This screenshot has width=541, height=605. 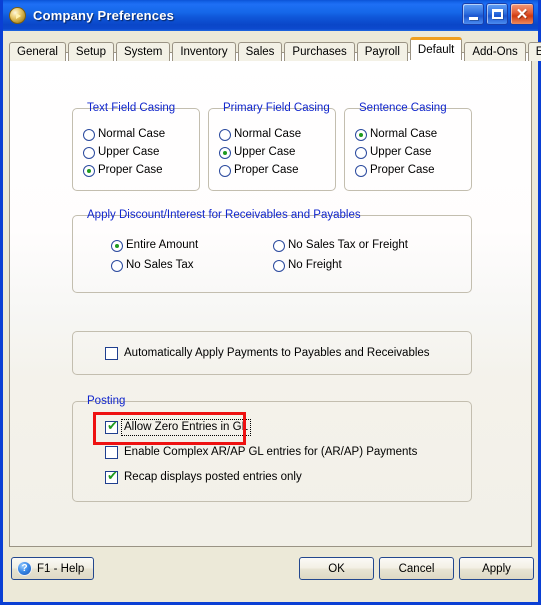 I want to click on radio-label: No Sales Tax or Freight, so click(x=348, y=245).